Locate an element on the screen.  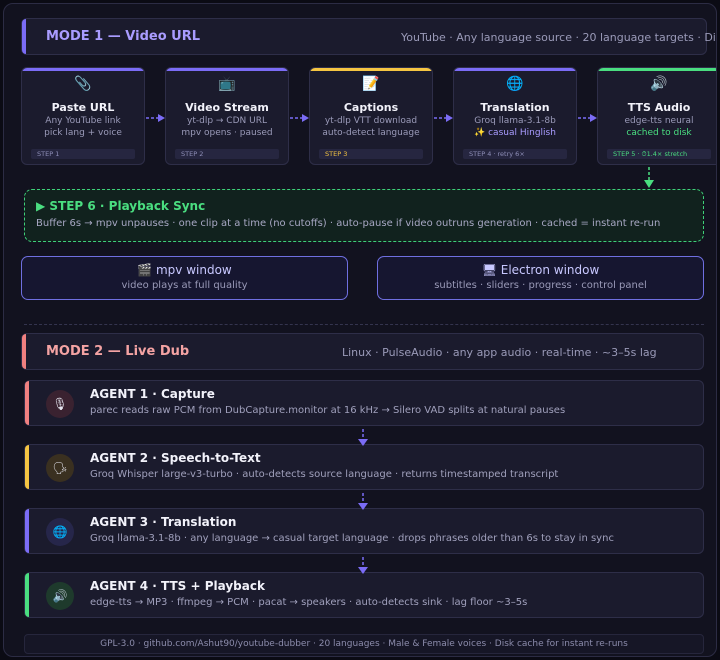
step-tag: STEP 4 · retry 6× is located at coordinates (515, 154).